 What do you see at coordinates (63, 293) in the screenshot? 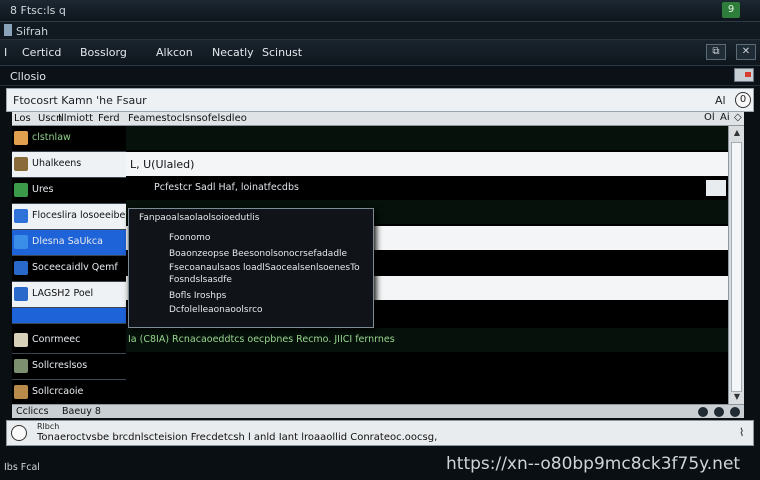
I see `sidebar-item-label: LAGSH2 Poel` at bounding box center [63, 293].